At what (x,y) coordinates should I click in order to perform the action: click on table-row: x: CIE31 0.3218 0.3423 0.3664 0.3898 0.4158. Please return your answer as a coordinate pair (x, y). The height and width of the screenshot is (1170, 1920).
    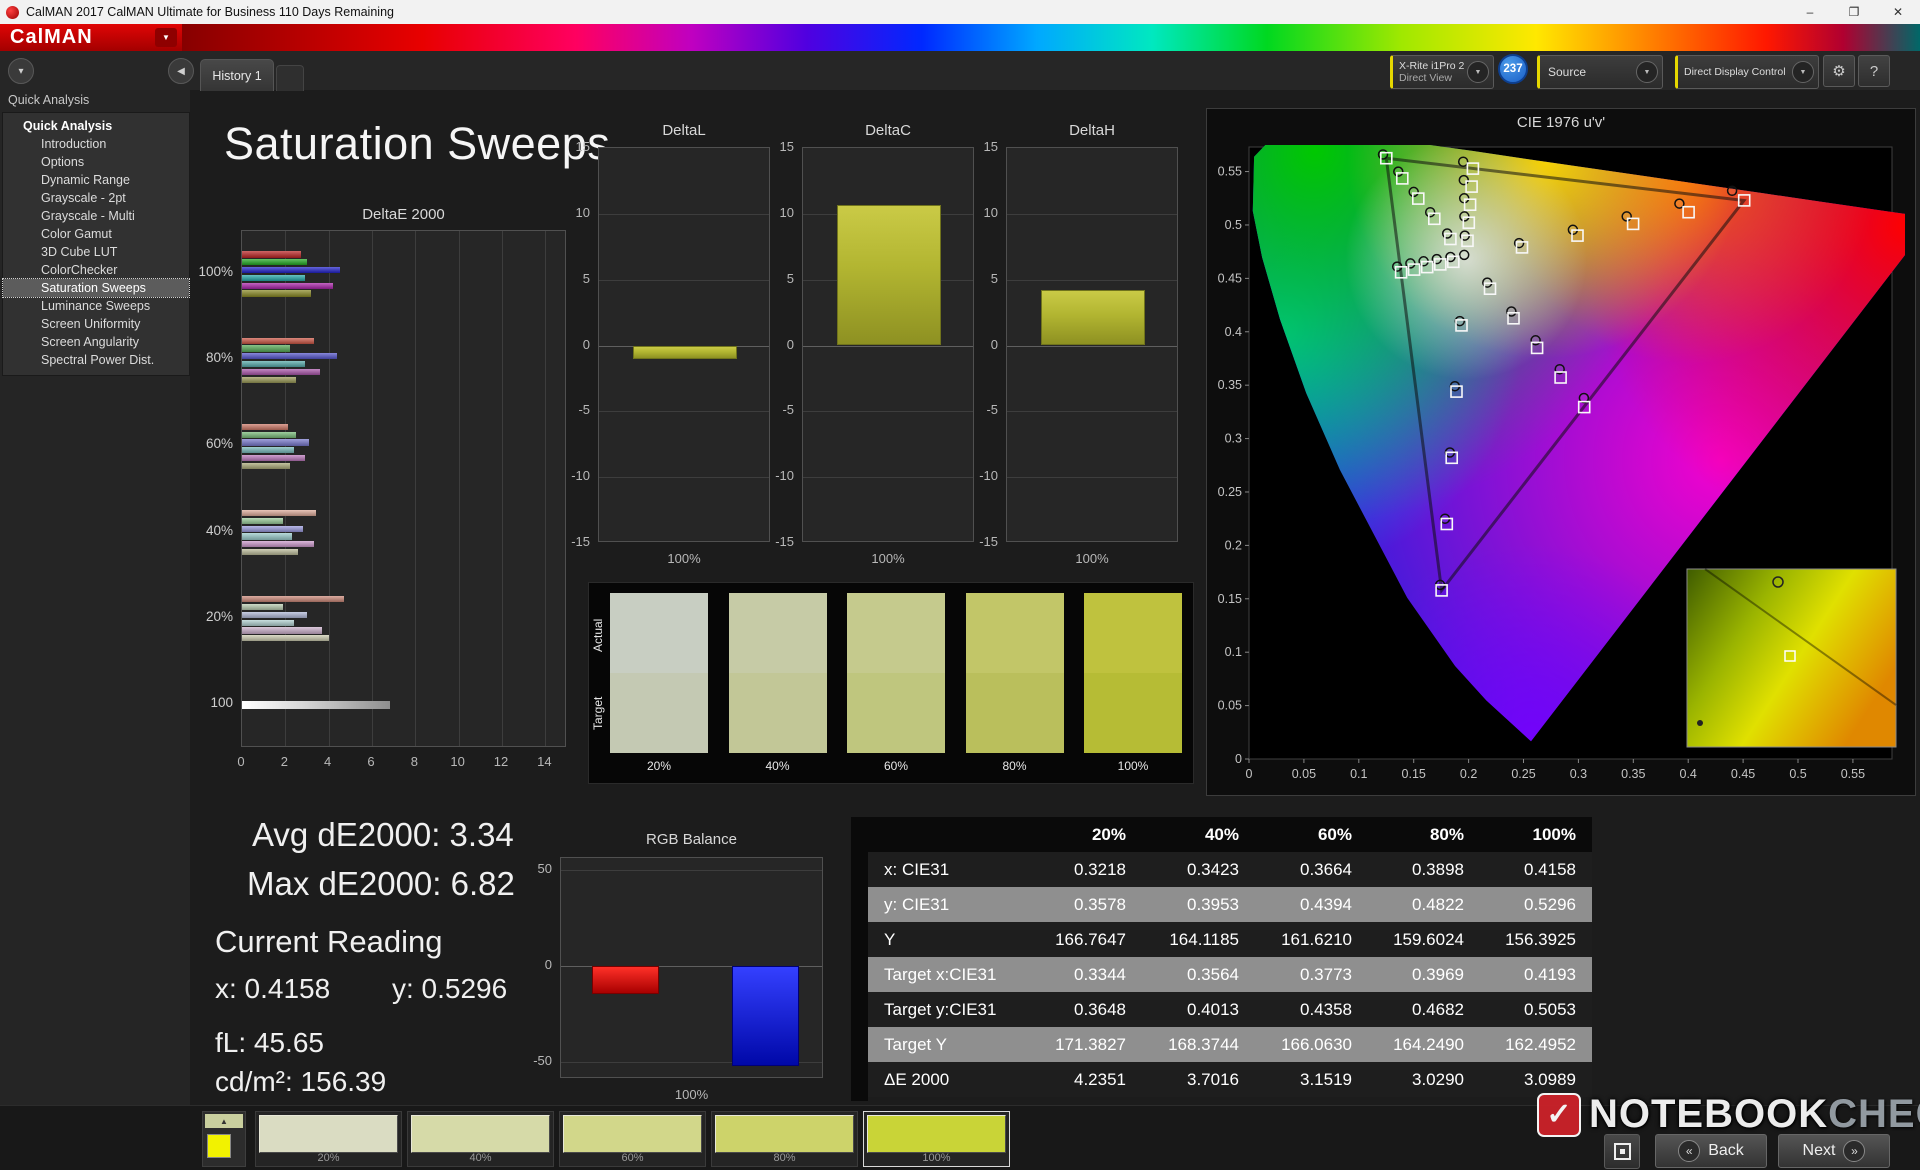
    Looking at the image, I should click on (1230, 869).